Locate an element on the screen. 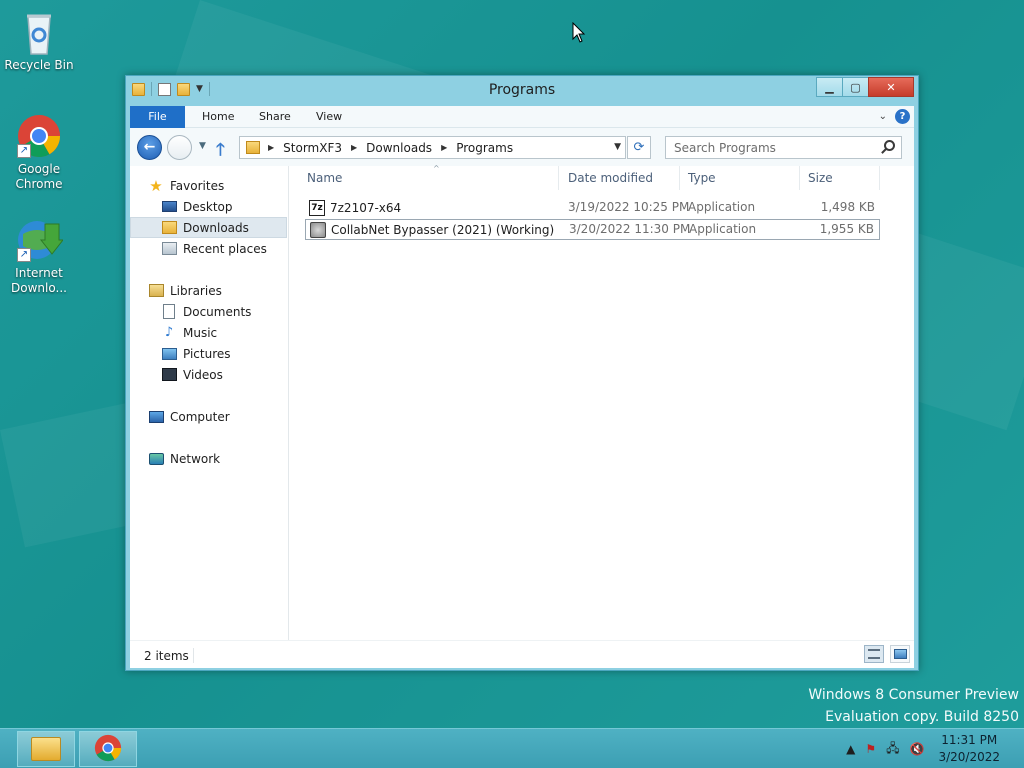  back-button: ← is located at coordinates (149, 147).